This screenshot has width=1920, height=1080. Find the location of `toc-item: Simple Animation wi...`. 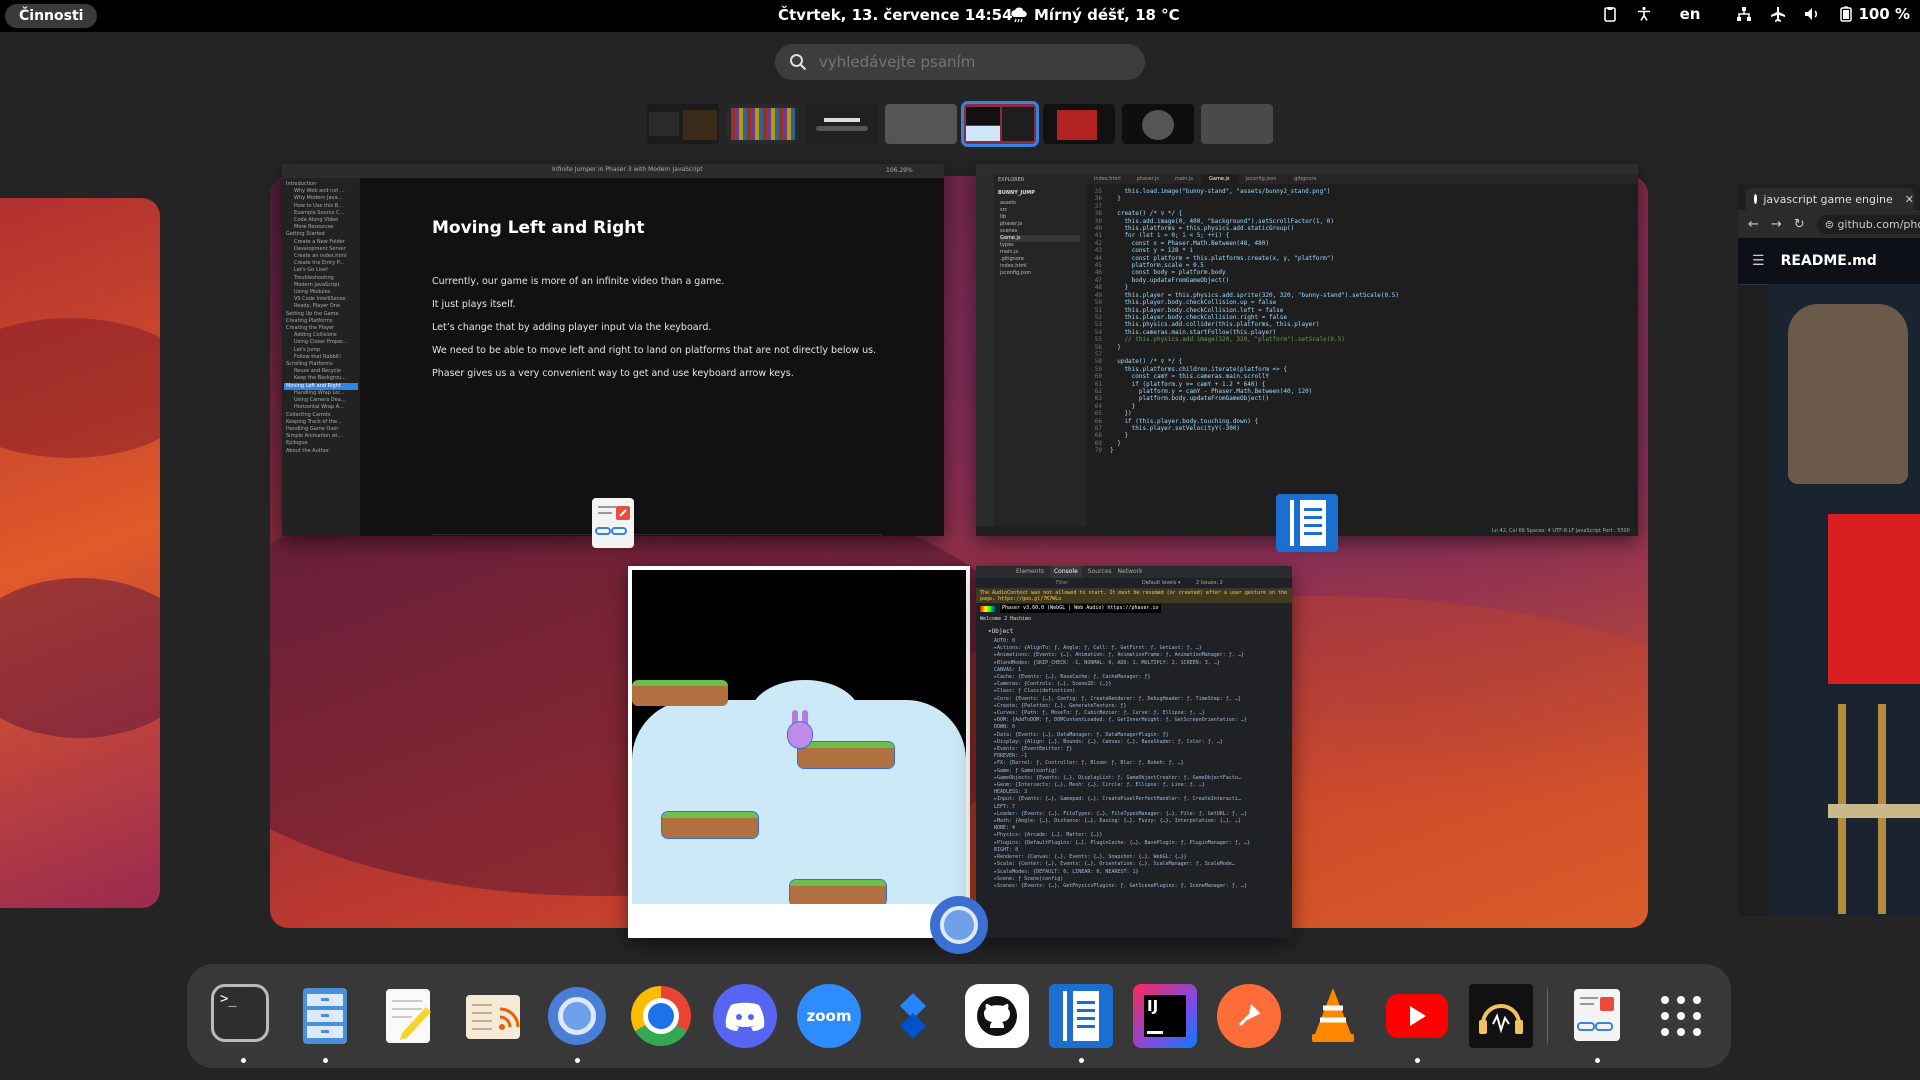

toc-item: Simple Animation wi... is located at coordinates (321, 436).